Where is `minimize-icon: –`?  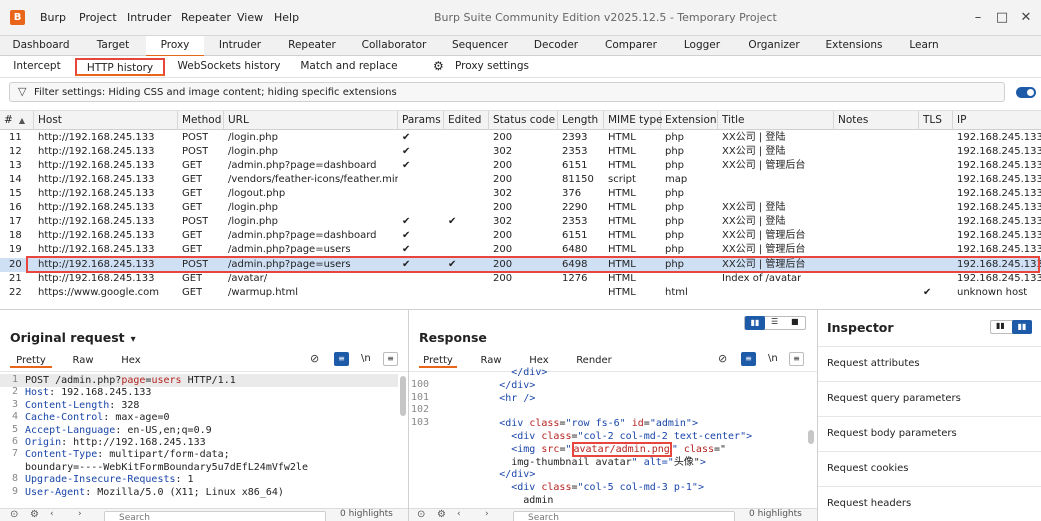 minimize-icon: – is located at coordinates (978, 18).